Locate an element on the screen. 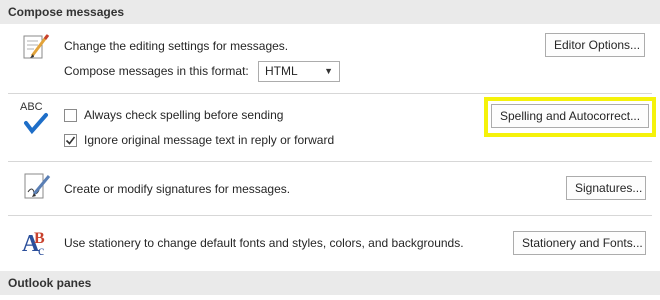 The image size is (660, 300). signature-icon is located at coordinates (37, 186).